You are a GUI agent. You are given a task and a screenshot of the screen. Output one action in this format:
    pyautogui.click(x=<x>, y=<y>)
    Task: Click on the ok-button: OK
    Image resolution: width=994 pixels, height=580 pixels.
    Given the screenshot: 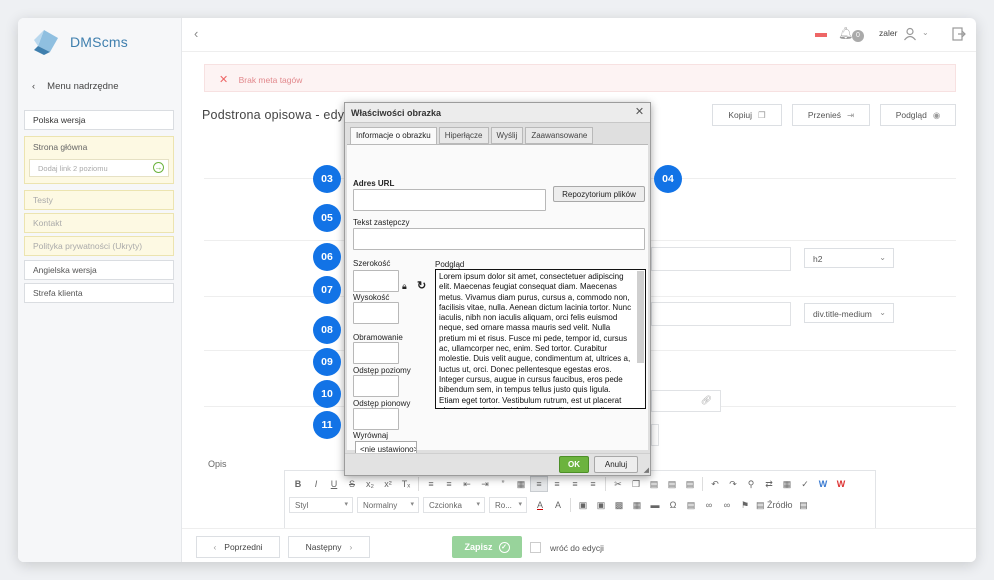 What is the action you would take?
    pyautogui.click(x=574, y=464)
    